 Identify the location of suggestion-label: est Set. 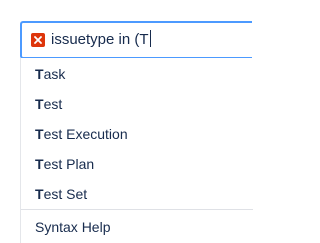
(65, 194).